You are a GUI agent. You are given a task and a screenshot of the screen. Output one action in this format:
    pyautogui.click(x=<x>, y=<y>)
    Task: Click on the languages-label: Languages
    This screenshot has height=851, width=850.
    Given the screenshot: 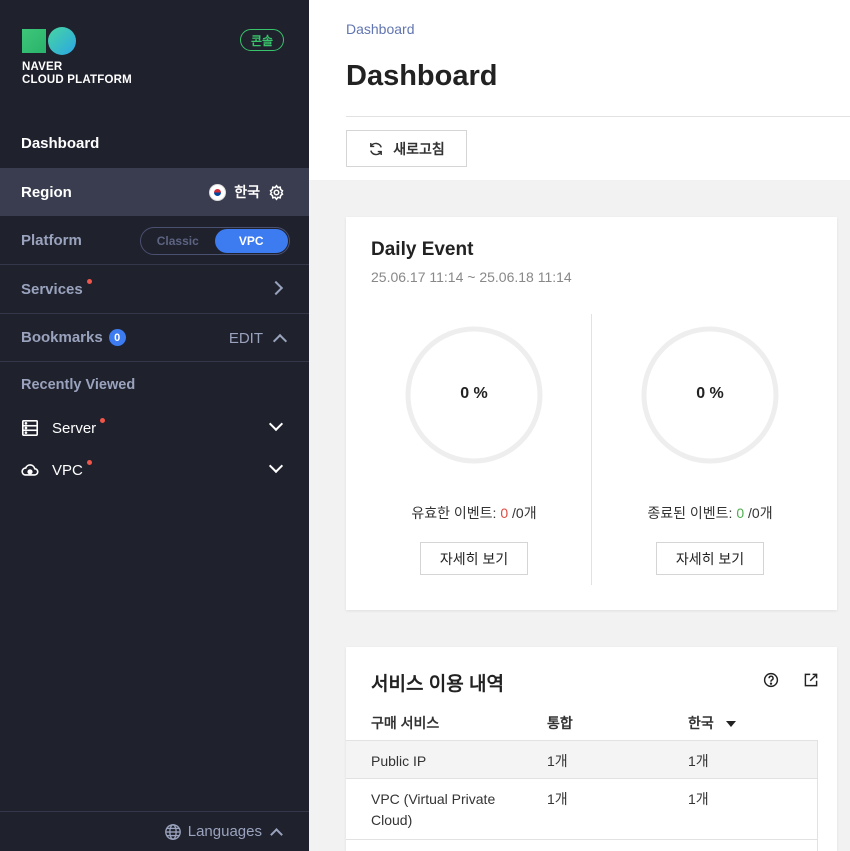 What is the action you would take?
    pyautogui.click(x=224, y=831)
    